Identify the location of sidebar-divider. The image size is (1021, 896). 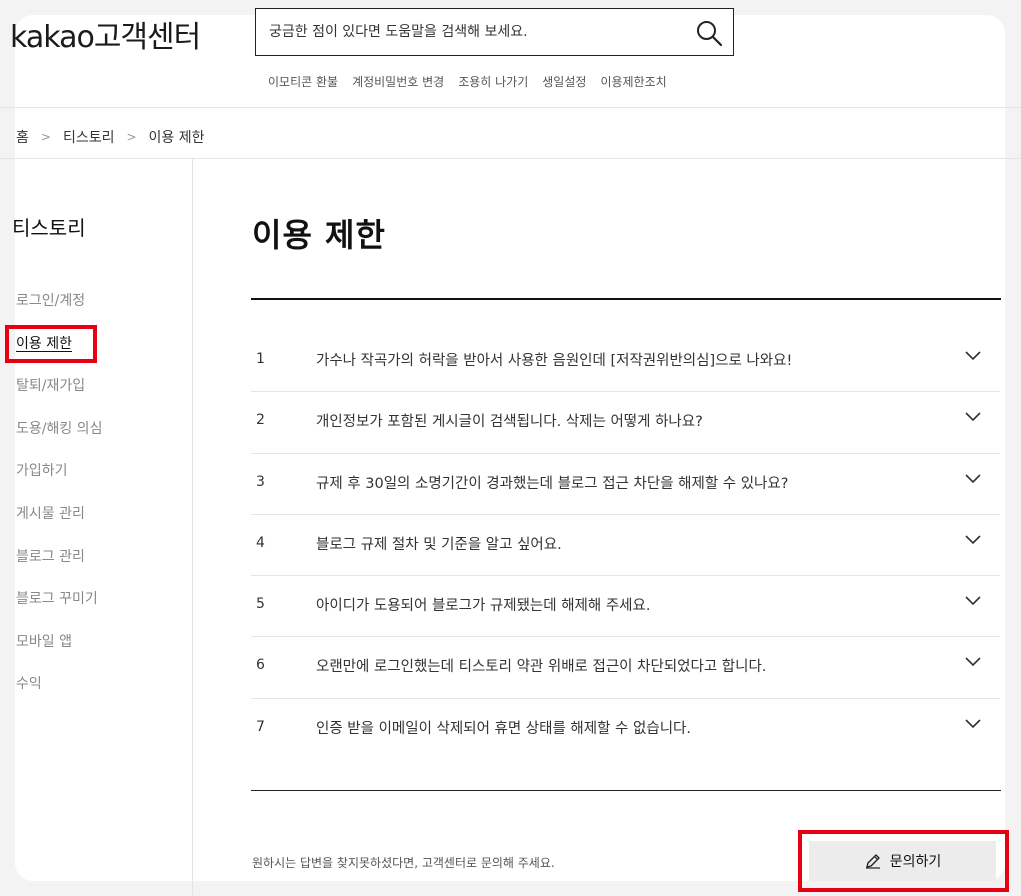
(192, 527).